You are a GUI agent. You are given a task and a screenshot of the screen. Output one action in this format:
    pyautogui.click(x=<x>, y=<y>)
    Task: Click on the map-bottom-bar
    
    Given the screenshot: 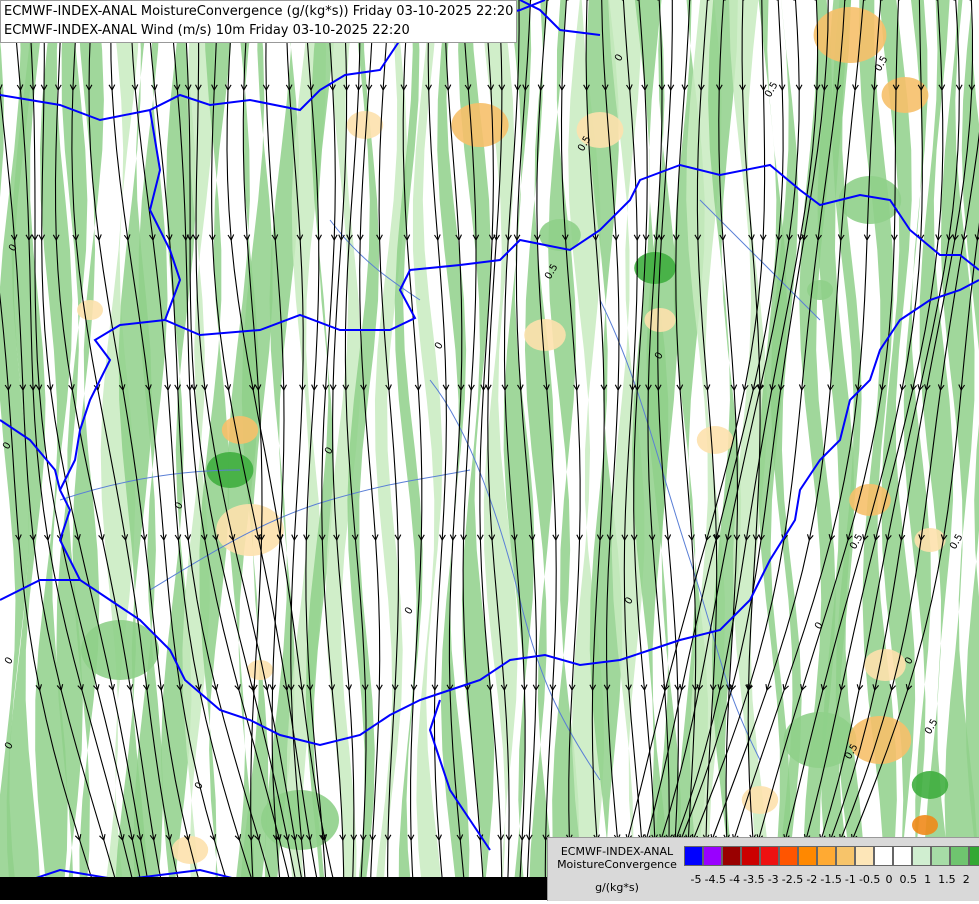 What is the action you would take?
    pyautogui.click(x=273, y=888)
    